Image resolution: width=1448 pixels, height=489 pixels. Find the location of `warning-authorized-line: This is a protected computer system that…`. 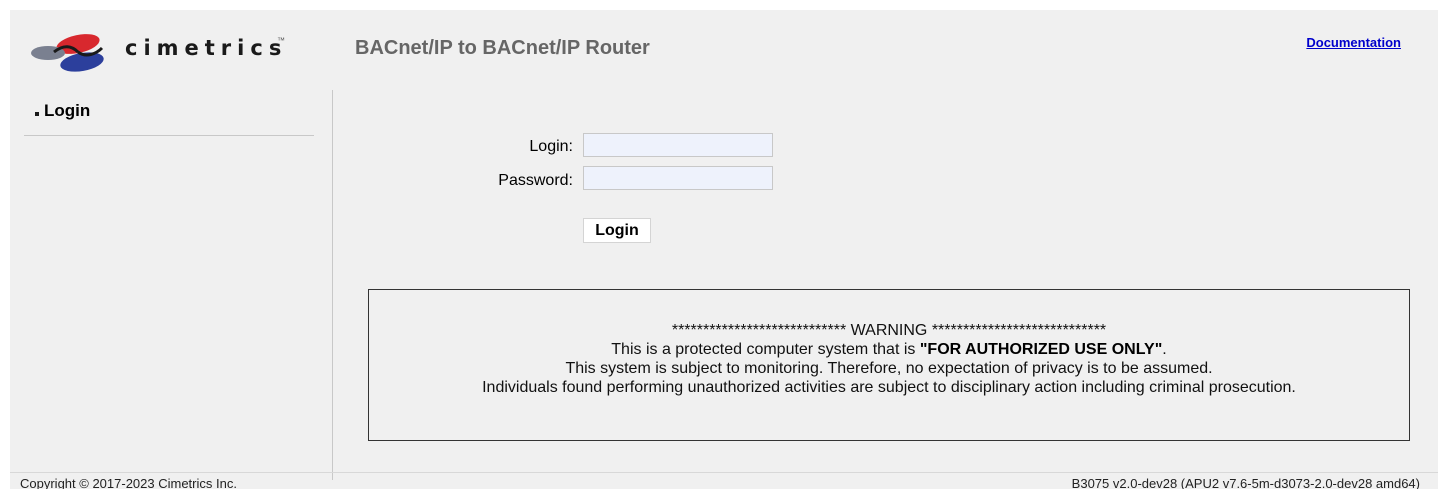

warning-authorized-line: This is a protected computer system that… is located at coordinates (889, 349).